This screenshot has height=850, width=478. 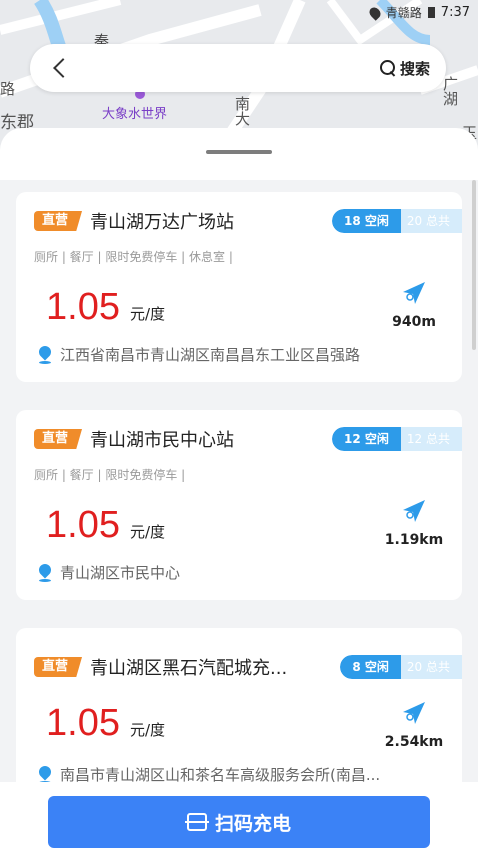 What do you see at coordinates (375, 12) in the screenshot?
I see `location-icon` at bounding box center [375, 12].